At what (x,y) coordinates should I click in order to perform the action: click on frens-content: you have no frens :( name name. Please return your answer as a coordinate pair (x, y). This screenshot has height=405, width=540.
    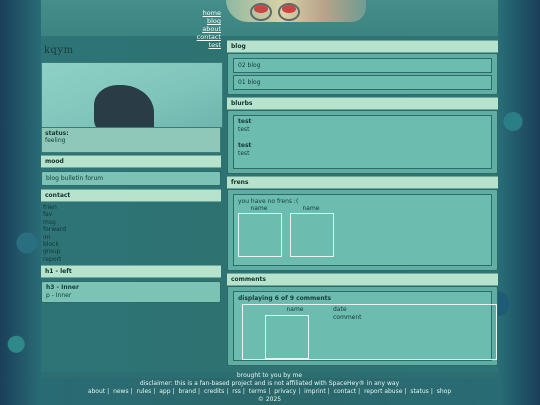
    Looking at the image, I should click on (362, 230).